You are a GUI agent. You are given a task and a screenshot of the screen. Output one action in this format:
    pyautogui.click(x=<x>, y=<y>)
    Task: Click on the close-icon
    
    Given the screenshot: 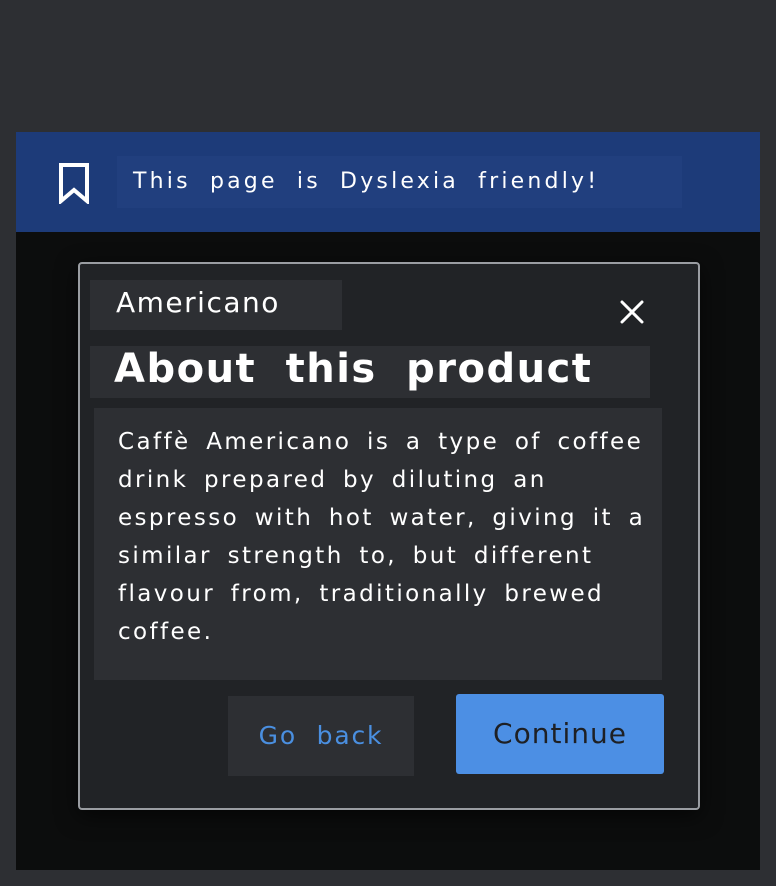 What is the action you would take?
    pyautogui.click(x=632, y=312)
    